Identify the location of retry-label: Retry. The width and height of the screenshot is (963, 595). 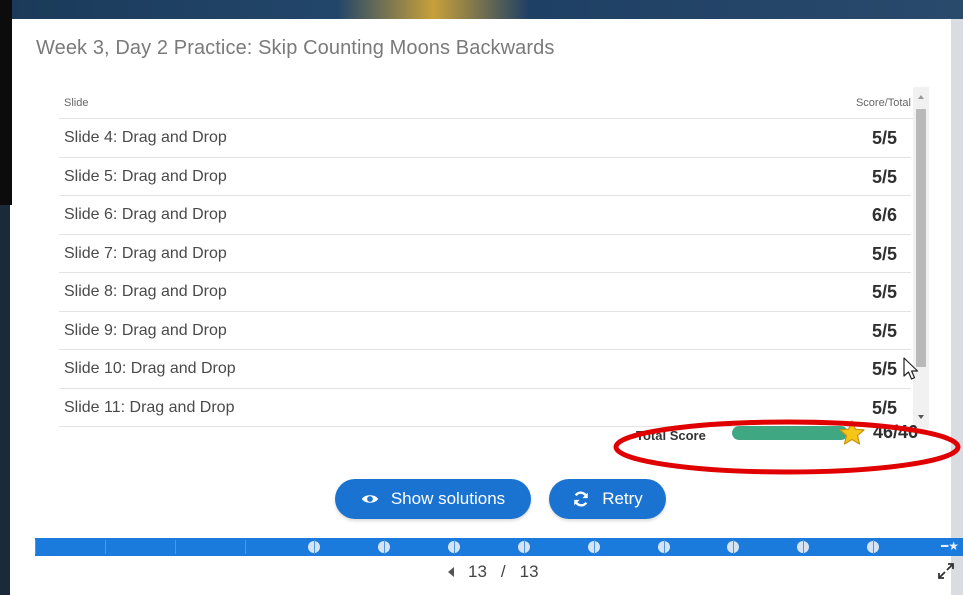
(622, 498).